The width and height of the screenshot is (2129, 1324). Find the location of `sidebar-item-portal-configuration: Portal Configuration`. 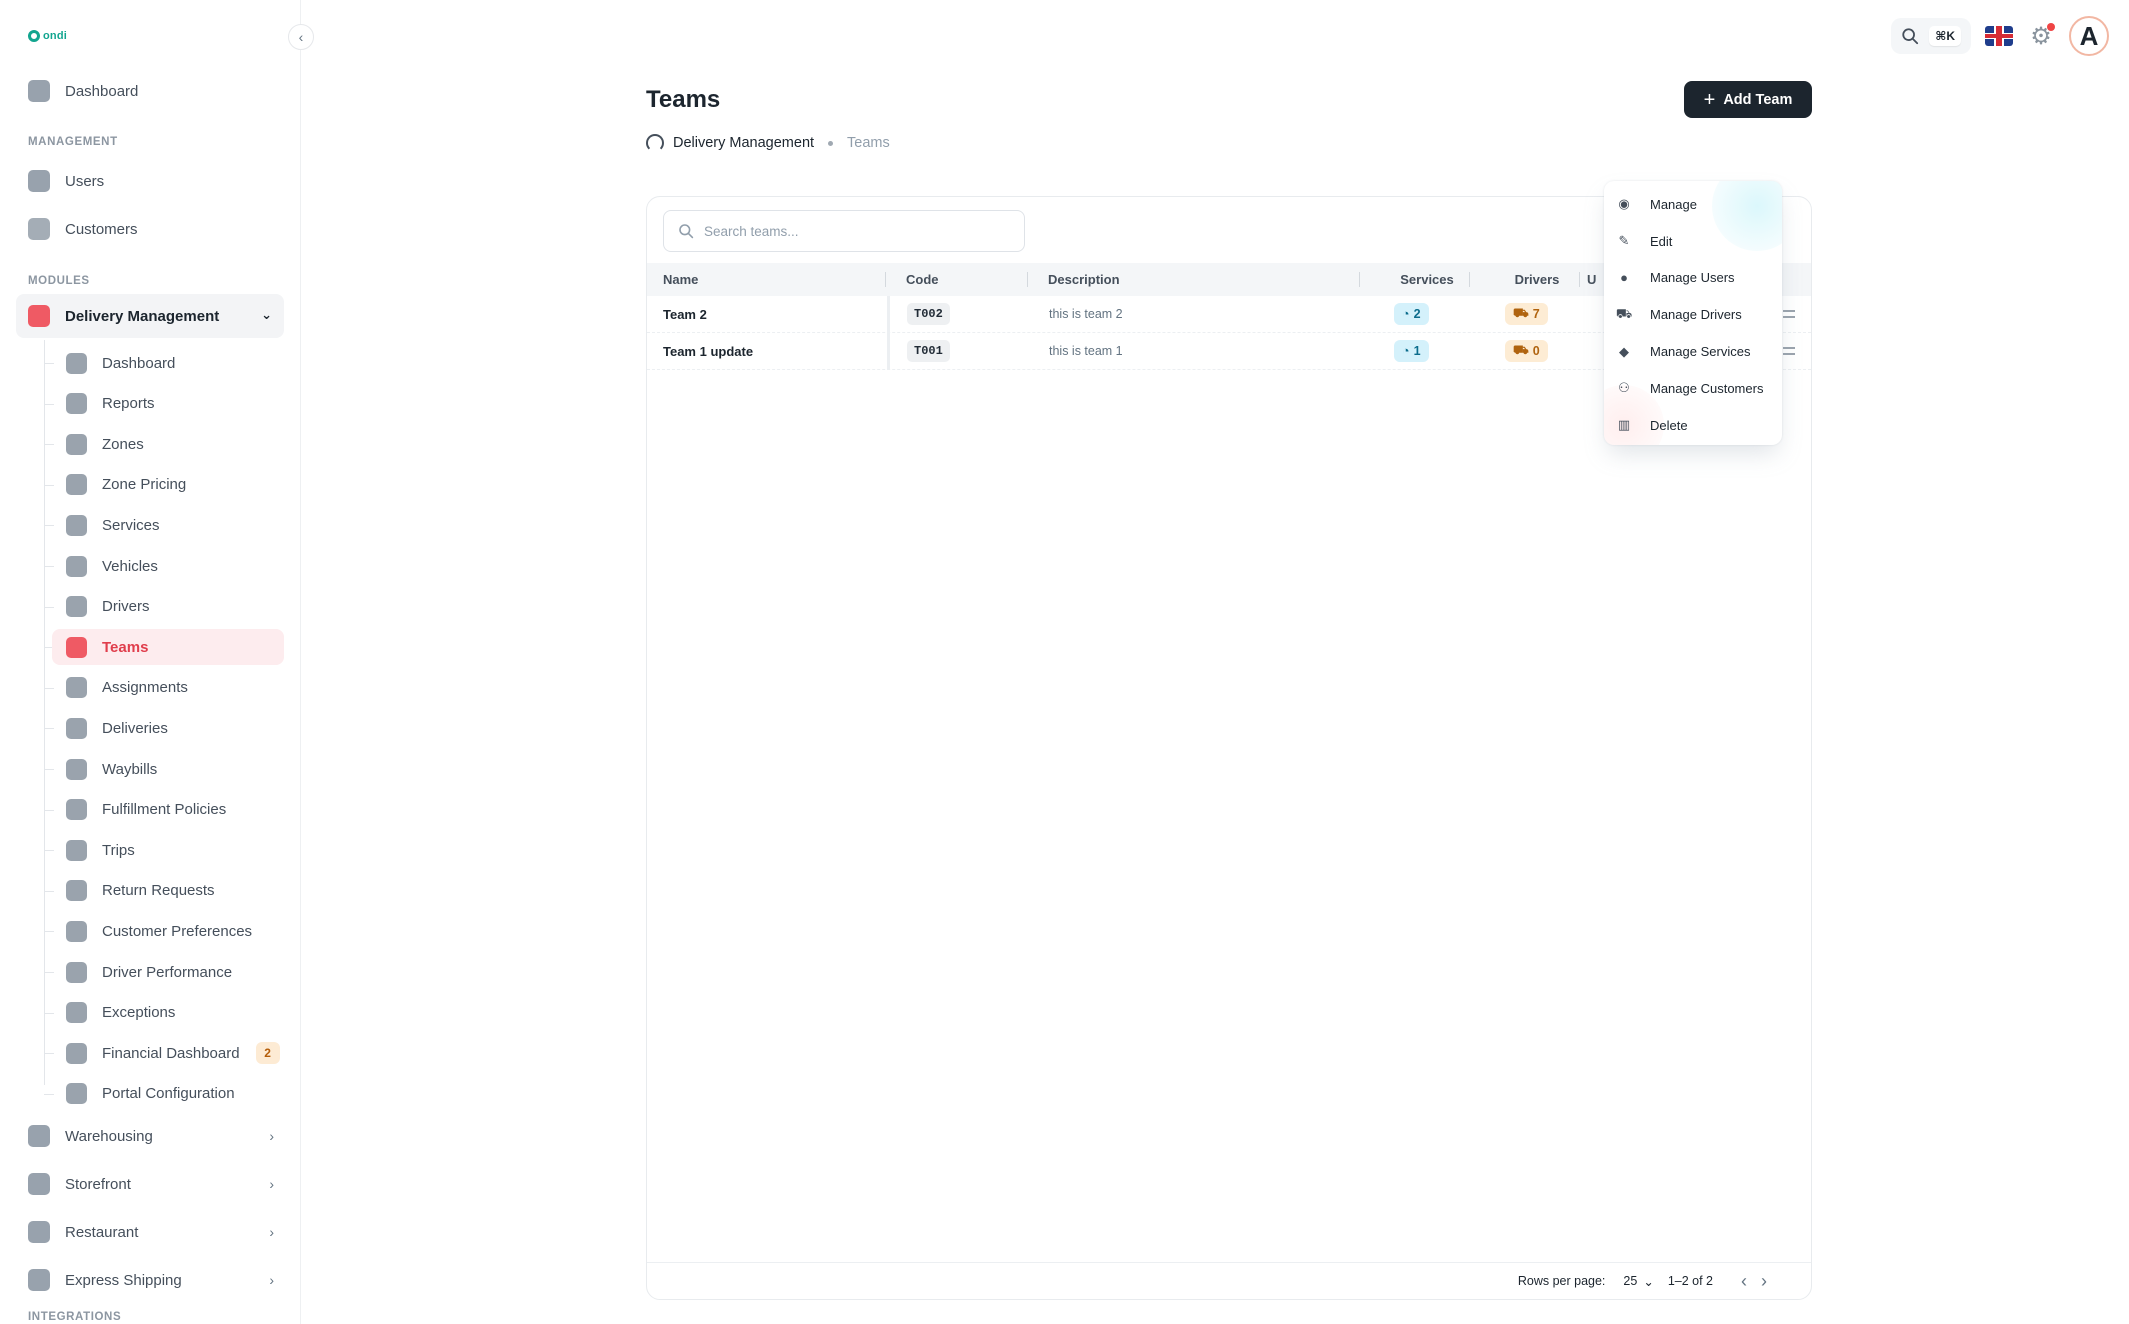

sidebar-item-portal-configuration: Portal Configuration is located at coordinates (168, 1094).